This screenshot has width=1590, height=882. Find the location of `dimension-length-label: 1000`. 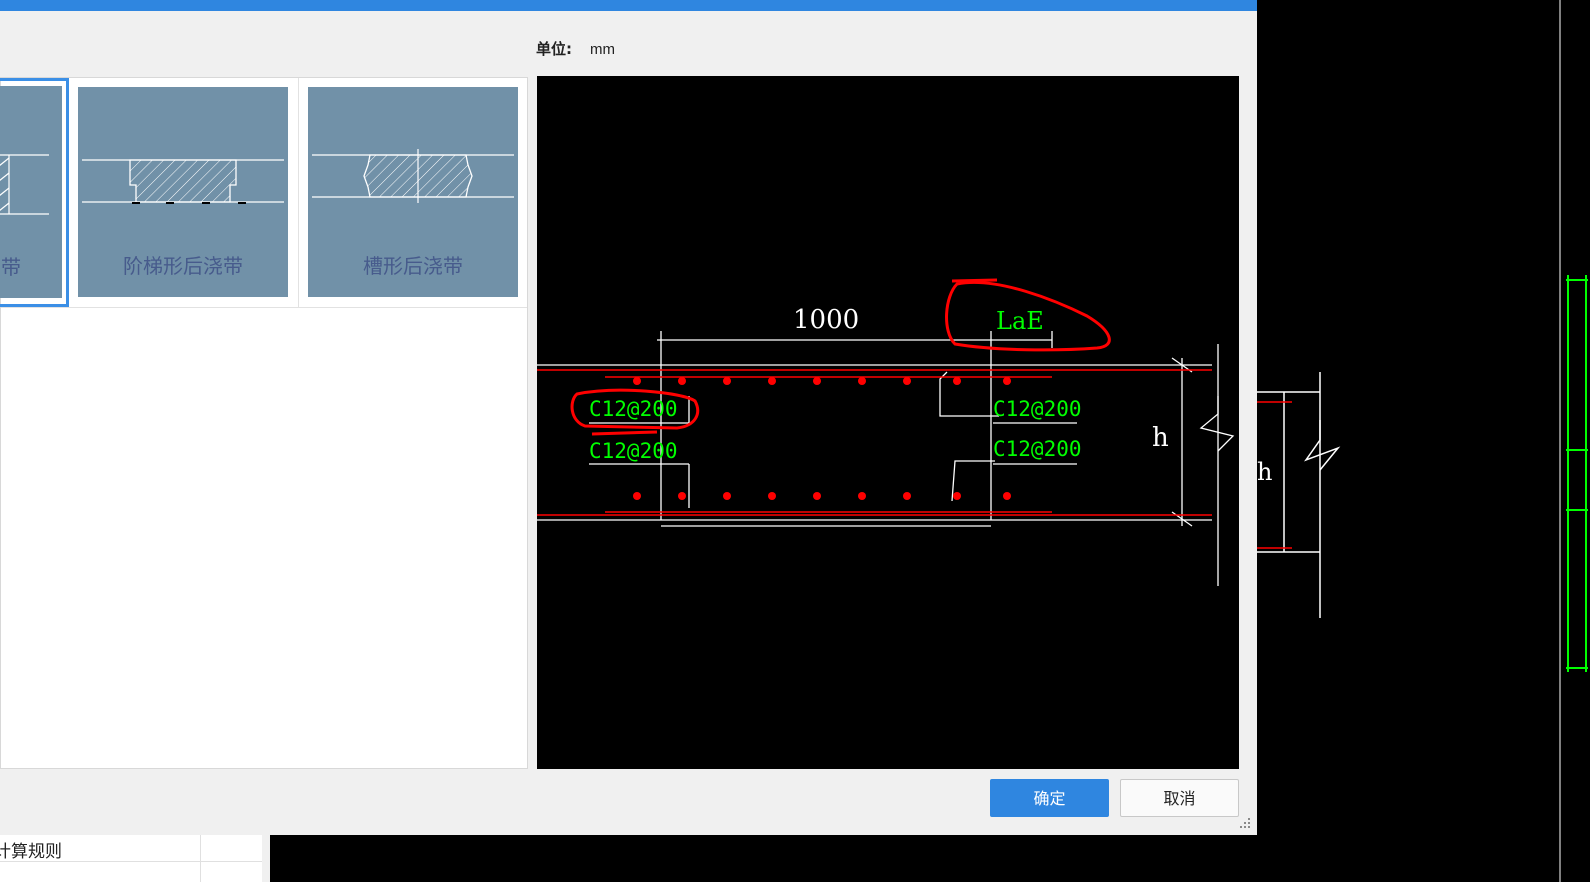

dimension-length-label: 1000 is located at coordinates (826, 320).